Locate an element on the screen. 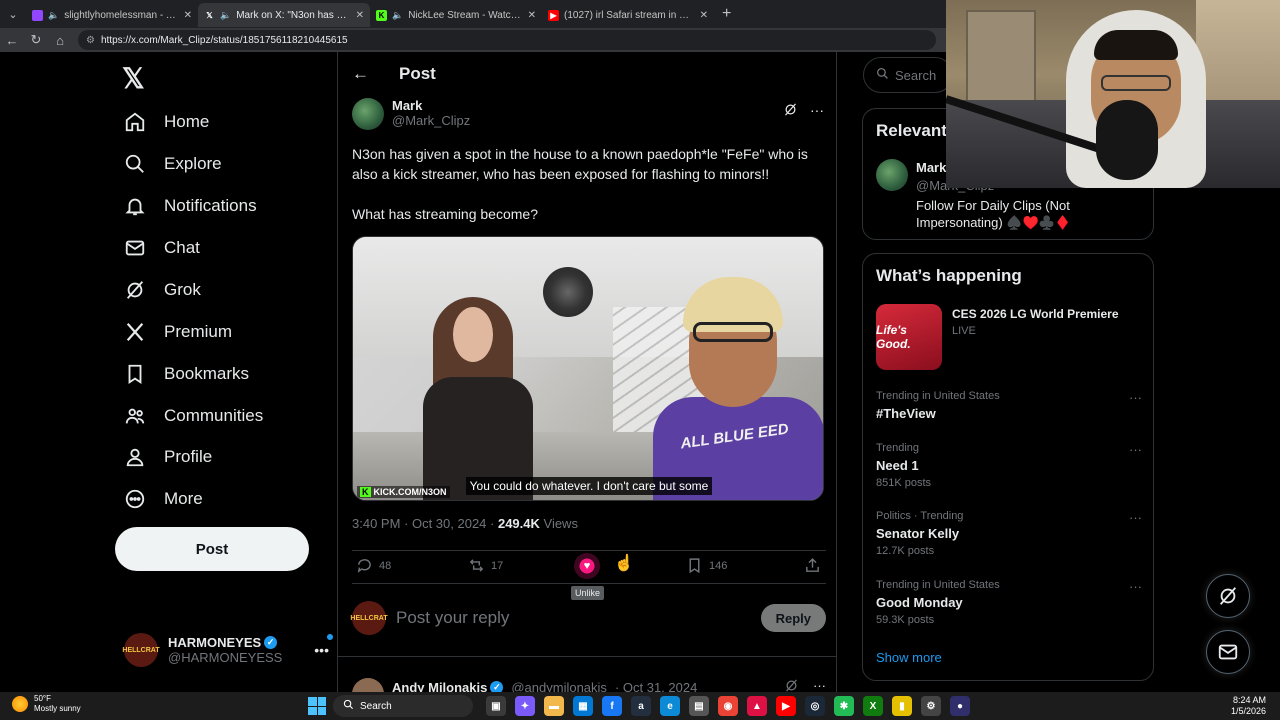 This screenshot has width=1280, height=720. obs-icon: ● is located at coordinates (960, 706).